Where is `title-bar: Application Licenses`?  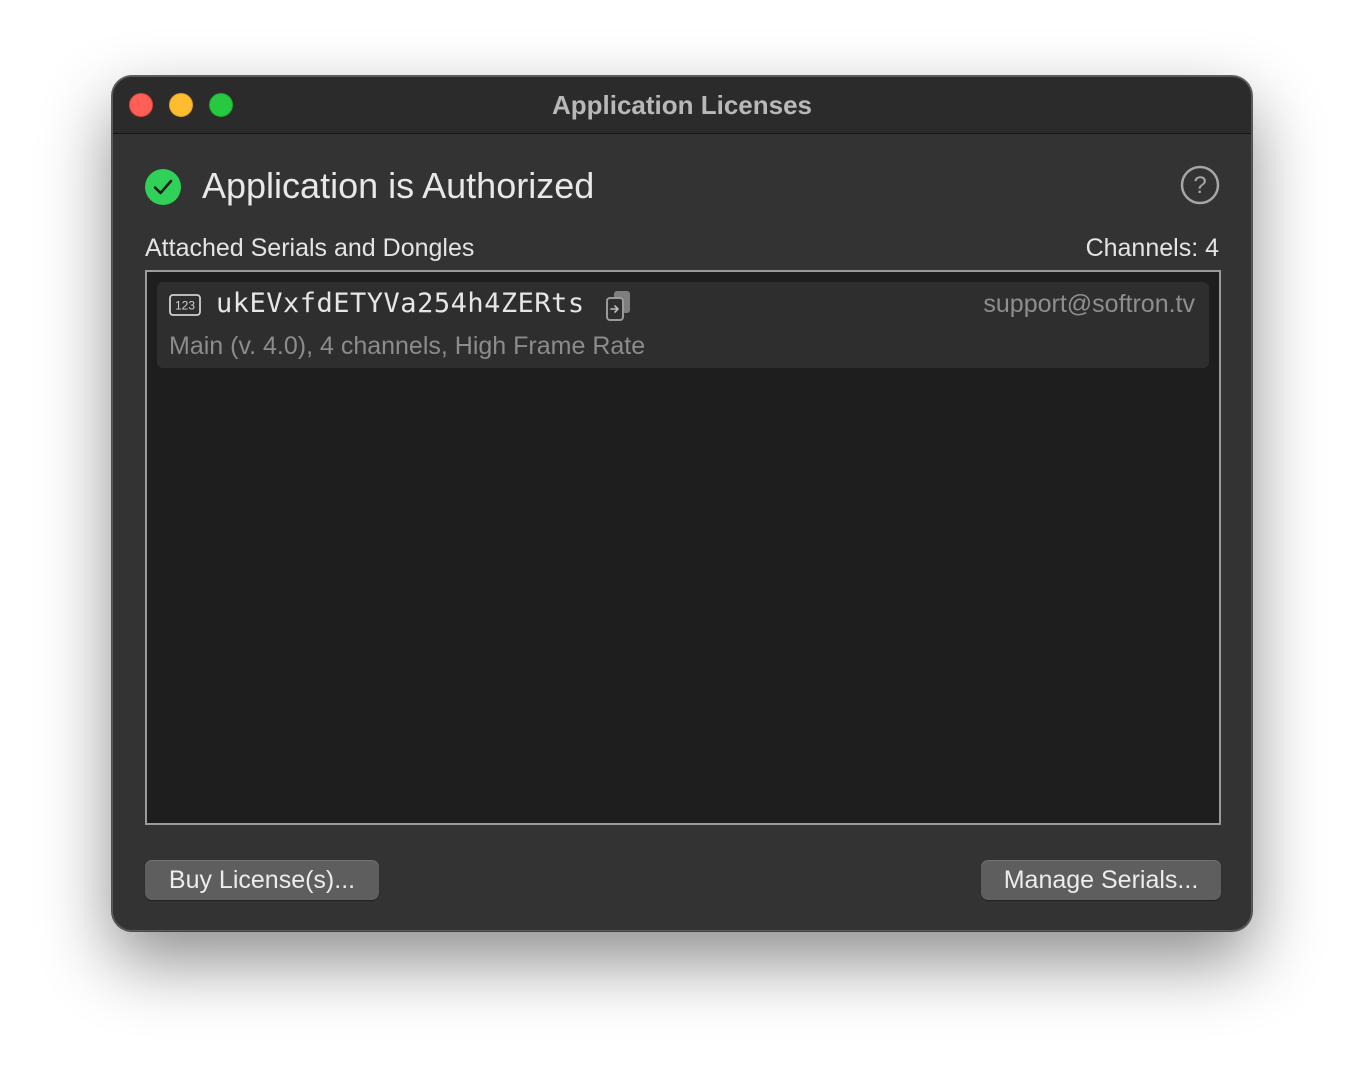
title-bar: Application Licenses is located at coordinates (682, 105).